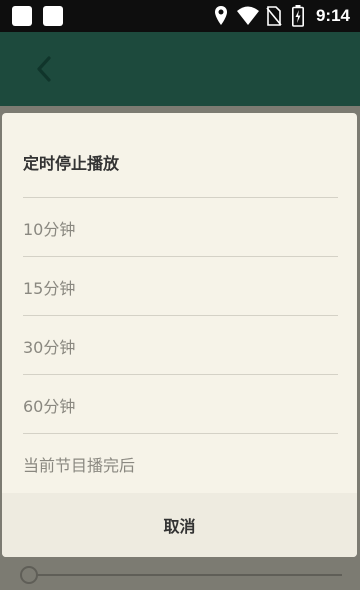  What do you see at coordinates (180, 464) in the screenshot?
I see `option-after-current-episode: 当前节目播完后` at bounding box center [180, 464].